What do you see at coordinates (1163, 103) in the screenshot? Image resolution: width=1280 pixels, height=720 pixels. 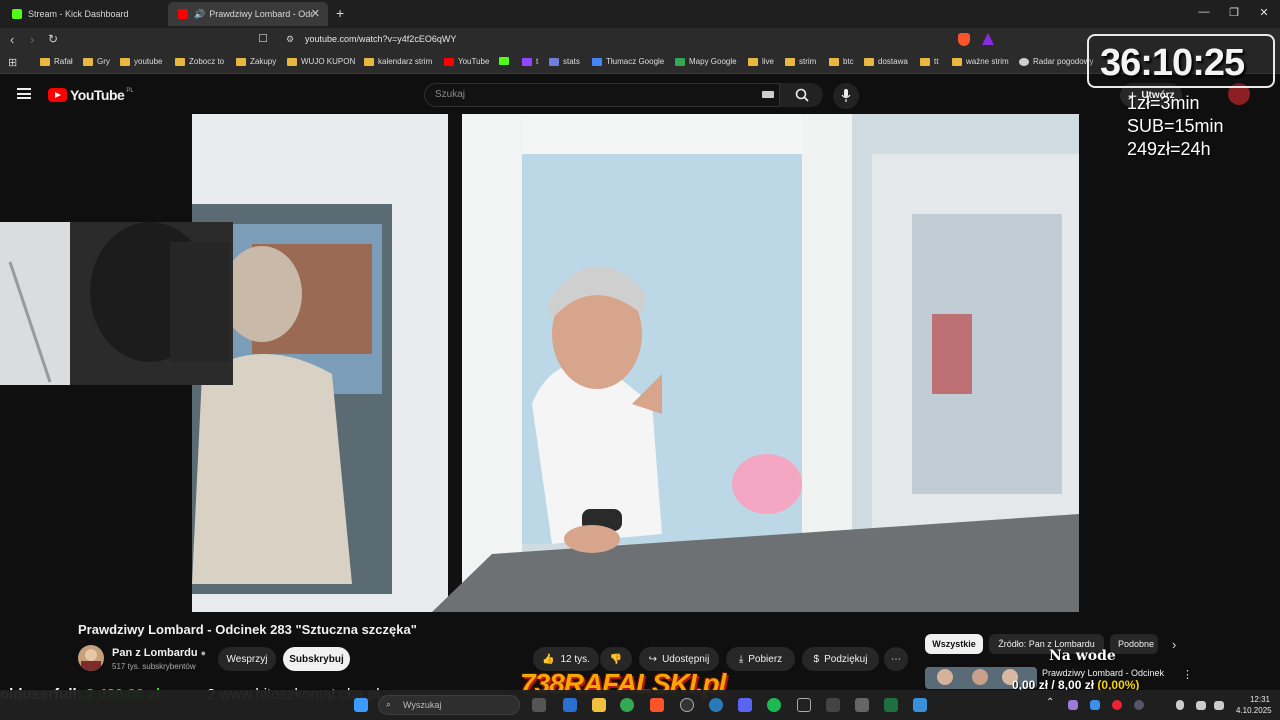 I see `rate-line-1: 1zł=3min` at bounding box center [1163, 103].